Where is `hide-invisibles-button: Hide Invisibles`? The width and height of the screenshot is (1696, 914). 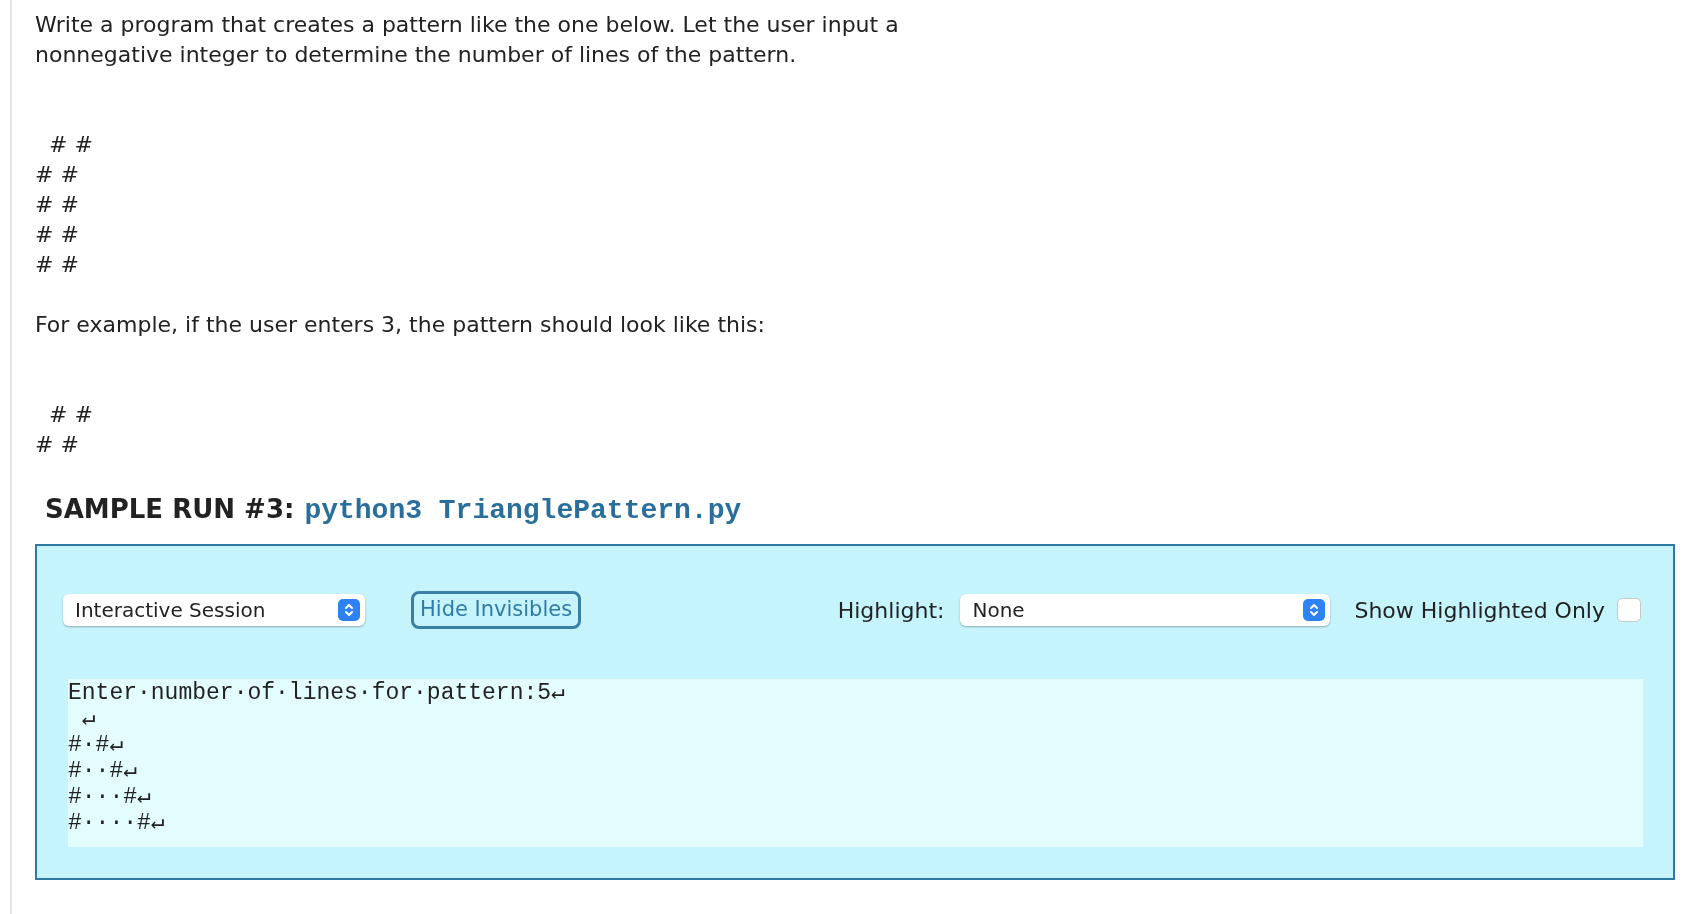 hide-invisibles-button: Hide Invisibles is located at coordinates (496, 610).